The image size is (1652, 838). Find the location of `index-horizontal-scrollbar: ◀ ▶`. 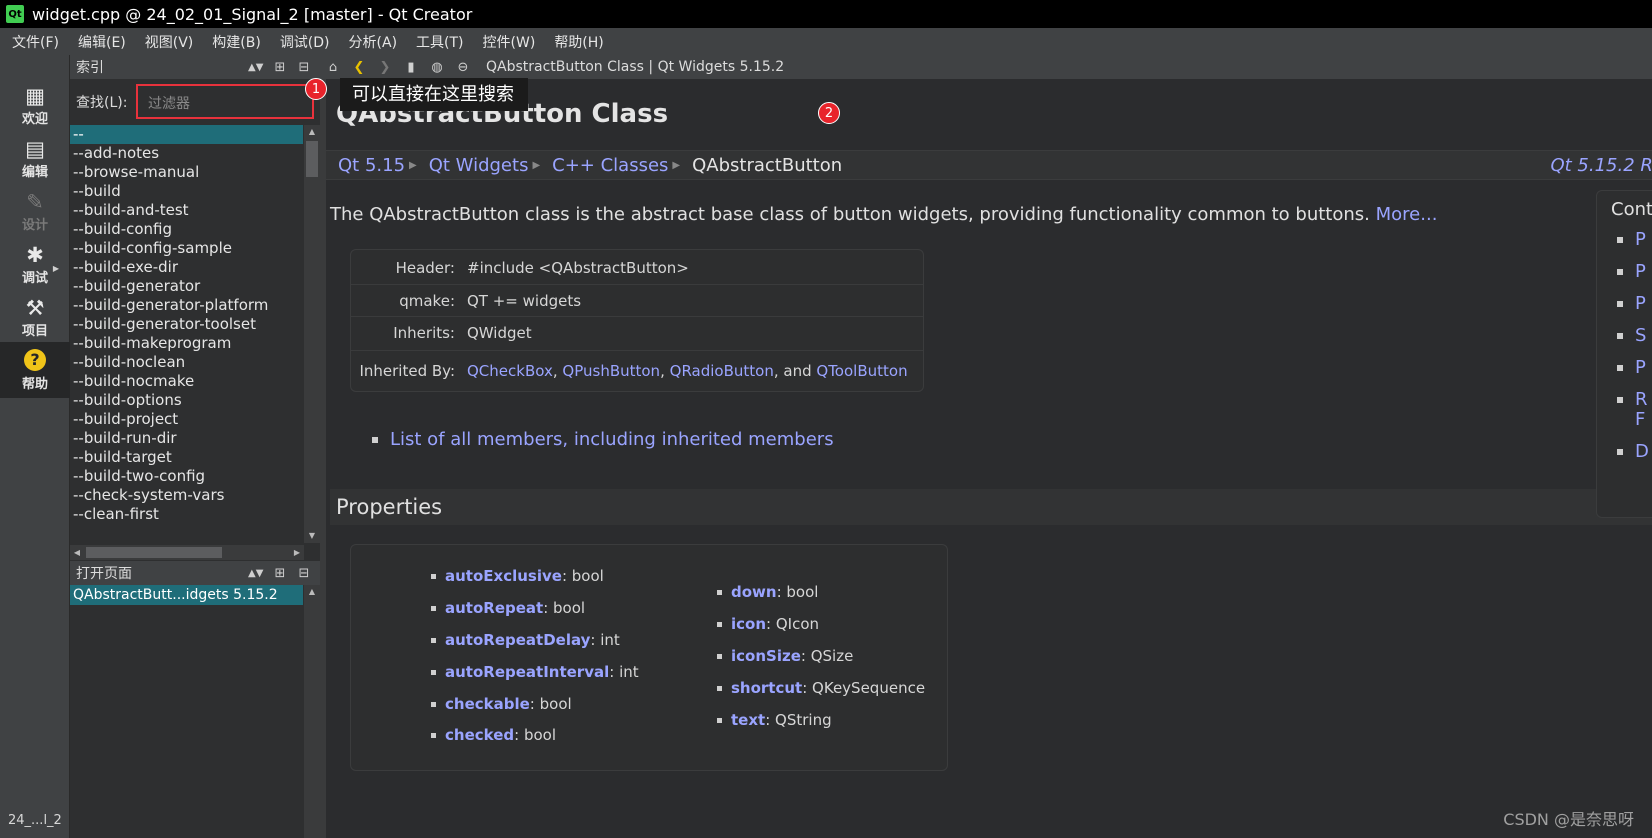

index-horizontal-scrollbar: ◀ ▶ is located at coordinates (187, 552).